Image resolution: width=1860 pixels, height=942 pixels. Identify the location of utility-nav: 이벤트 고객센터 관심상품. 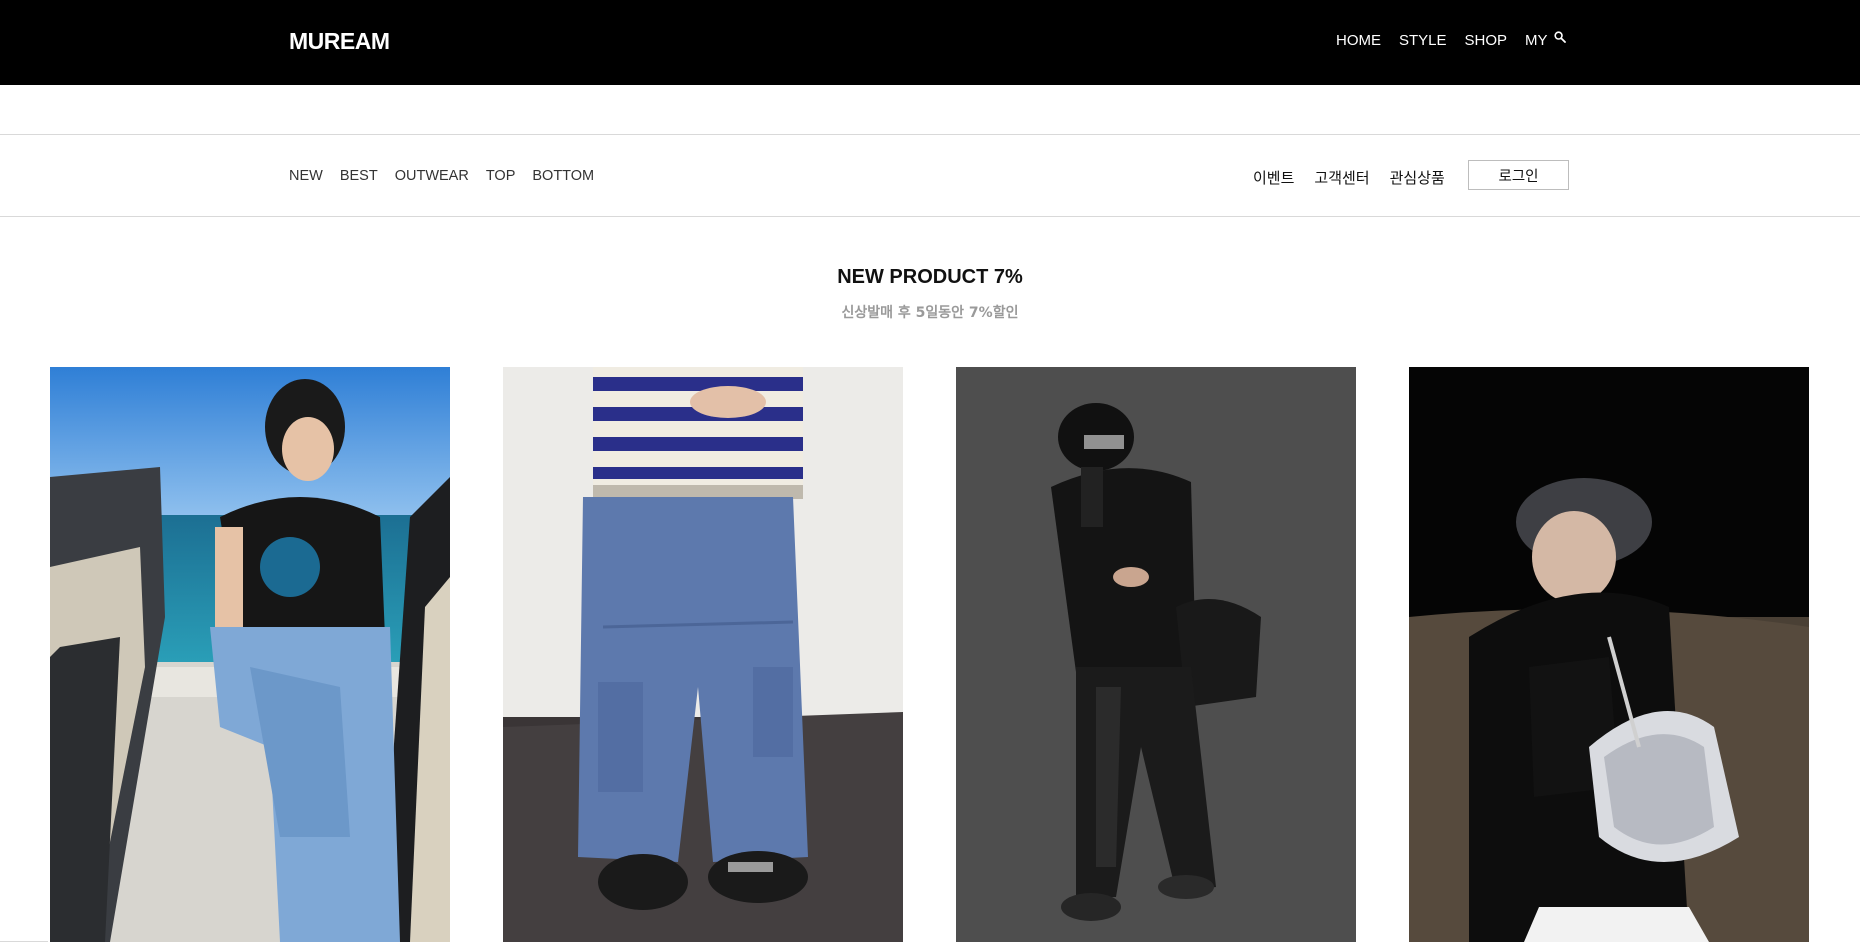
(1359, 177).